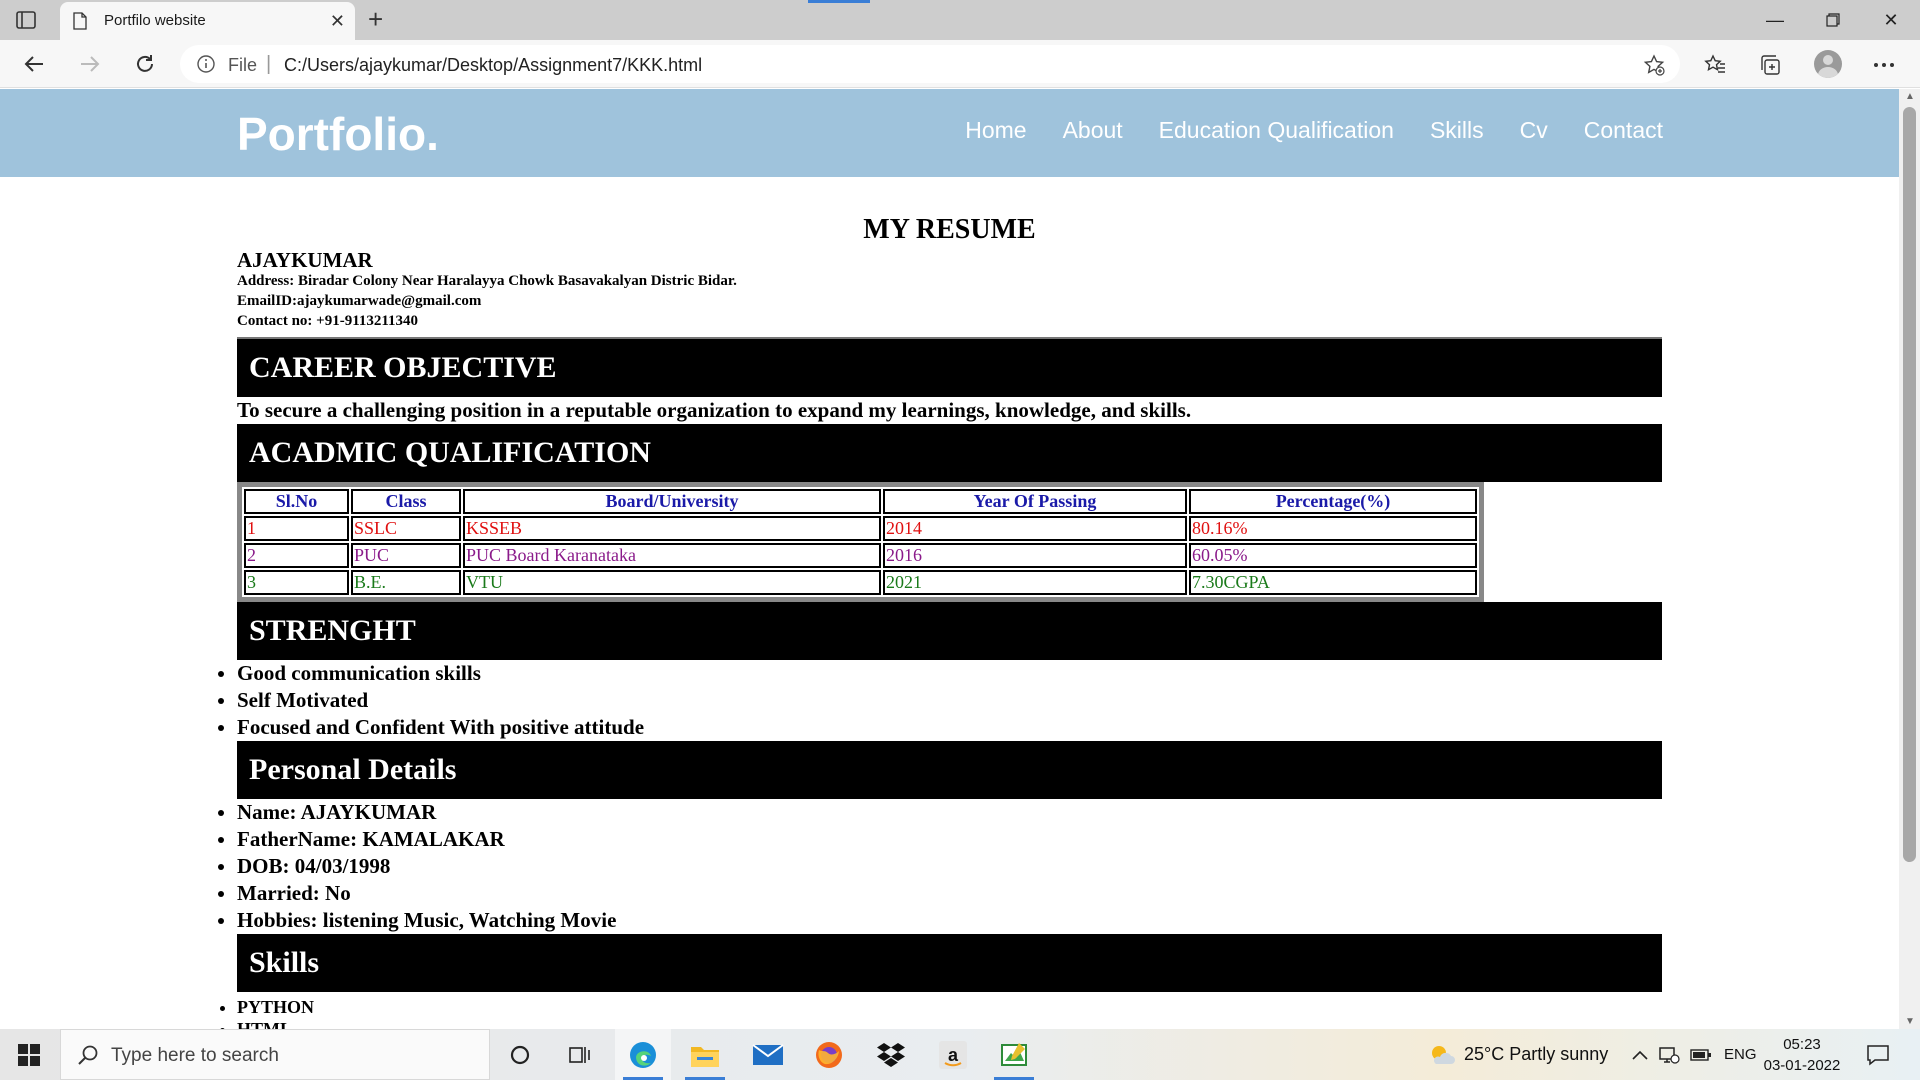 The width and height of the screenshot is (1920, 1080). Describe the element at coordinates (1035, 501) in the screenshot. I see `col-year: Year Of Passing` at that location.